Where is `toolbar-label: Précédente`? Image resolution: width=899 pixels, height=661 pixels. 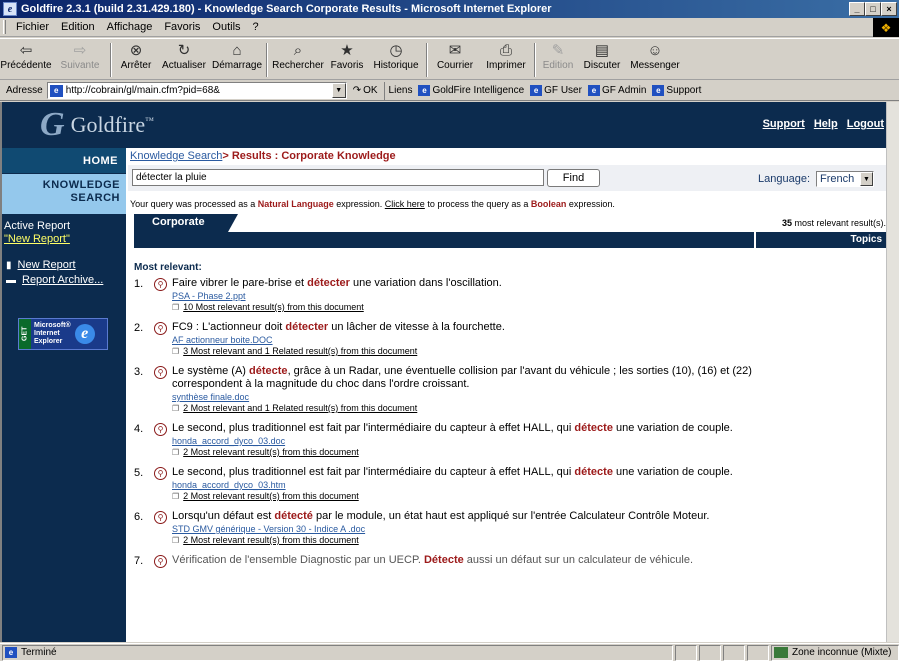
toolbar-label: Précédente is located at coordinates (26, 65).